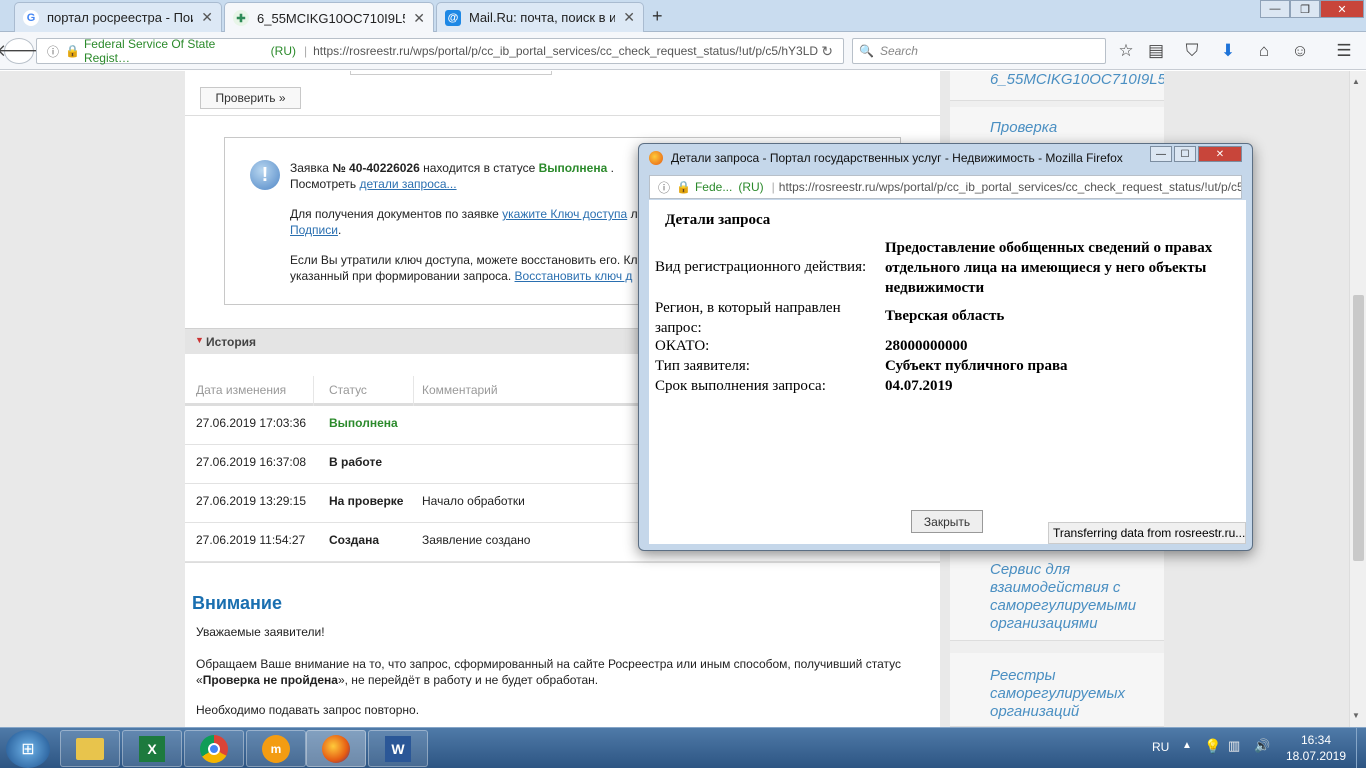  What do you see at coordinates (283, 51) in the screenshot?
I see `site-country: (RU)` at bounding box center [283, 51].